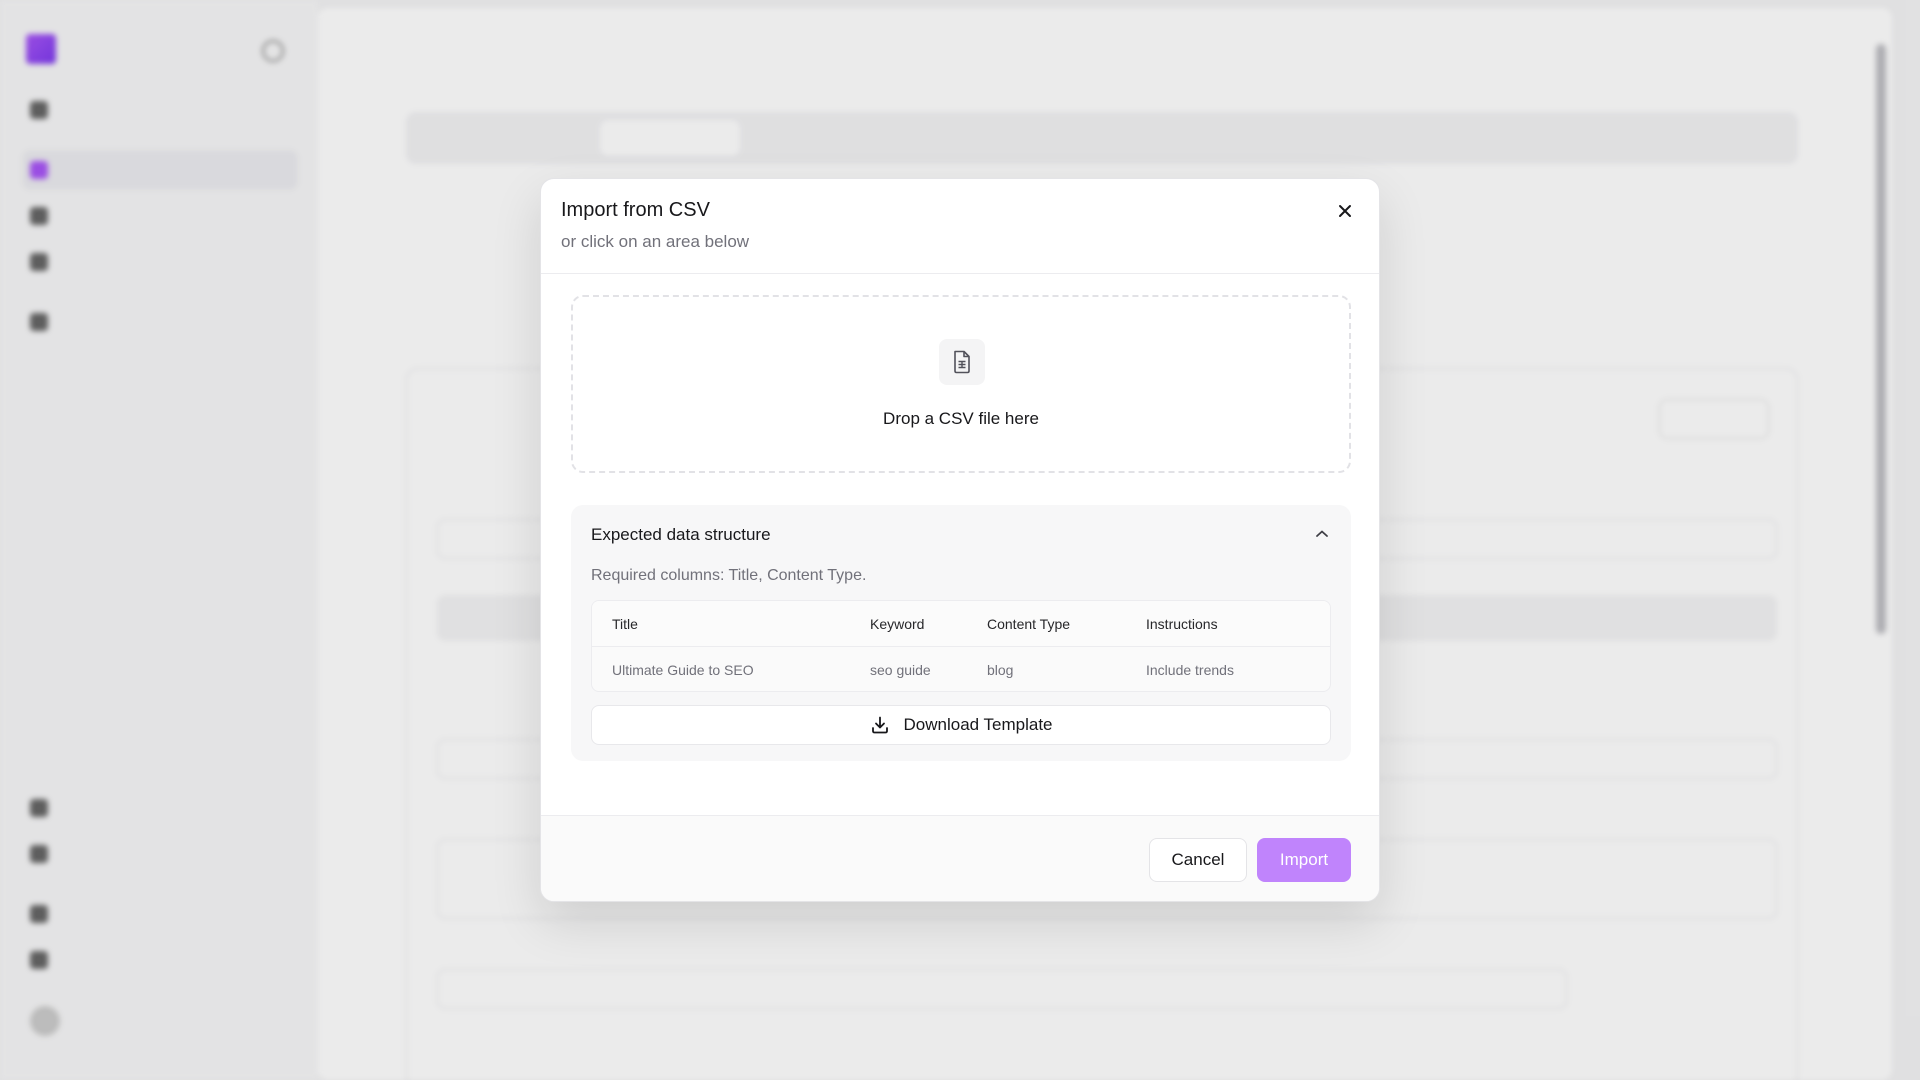 The image size is (1920, 1080). What do you see at coordinates (960, 858) in the screenshot?
I see `dialog-footer: Cancel Import` at bounding box center [960, 858].